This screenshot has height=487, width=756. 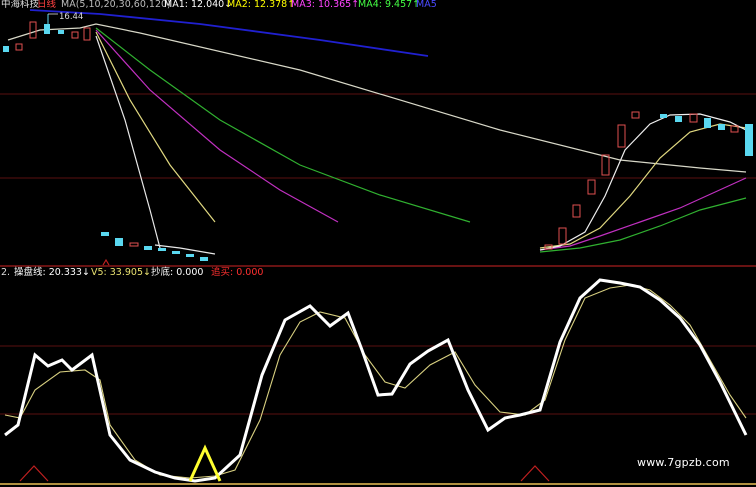 I want to click on ma4-value: MA4: 9.457↑, so click(x=389, y=5).